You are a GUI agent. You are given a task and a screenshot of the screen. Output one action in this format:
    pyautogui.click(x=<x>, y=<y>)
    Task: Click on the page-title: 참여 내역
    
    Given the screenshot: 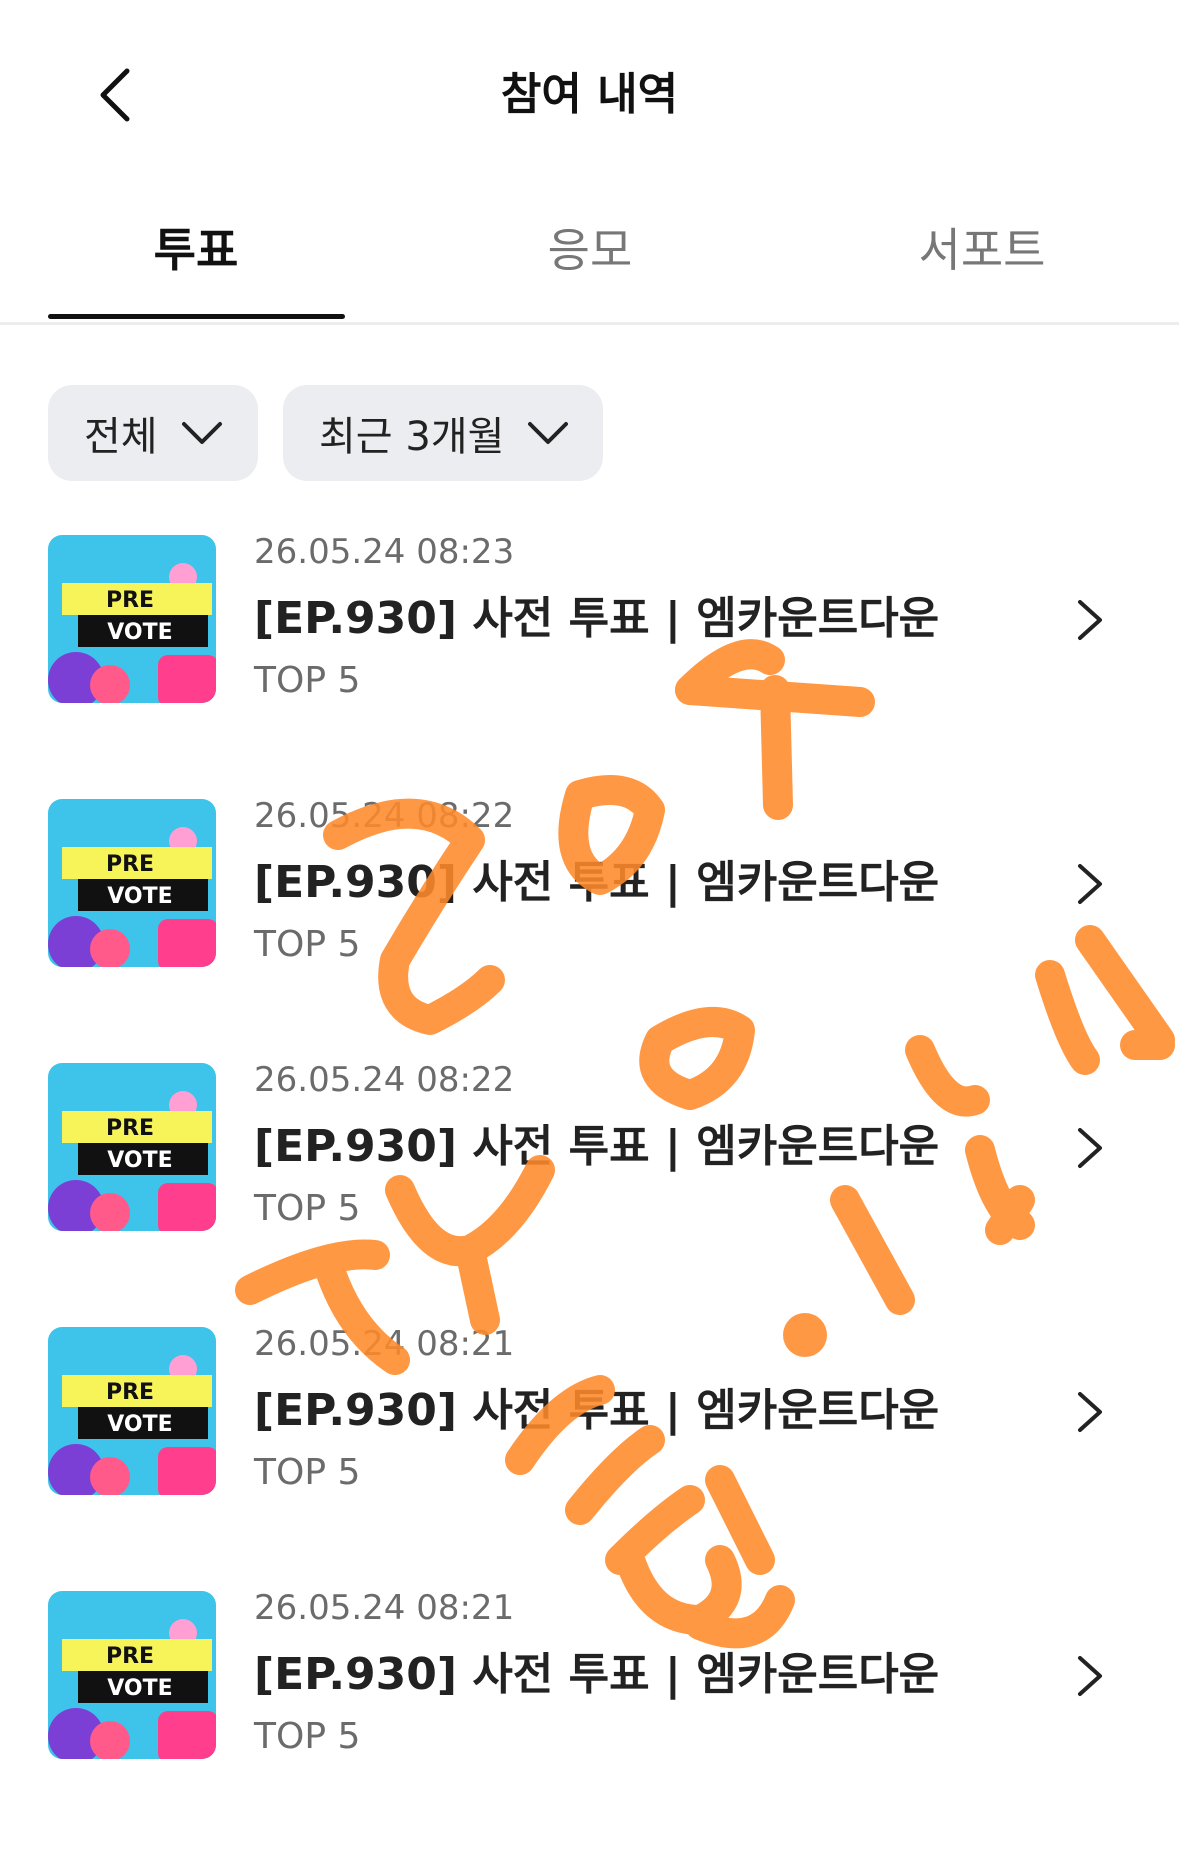 What is the action you would take?
    pyautogui.click(x=589, y=94)
    